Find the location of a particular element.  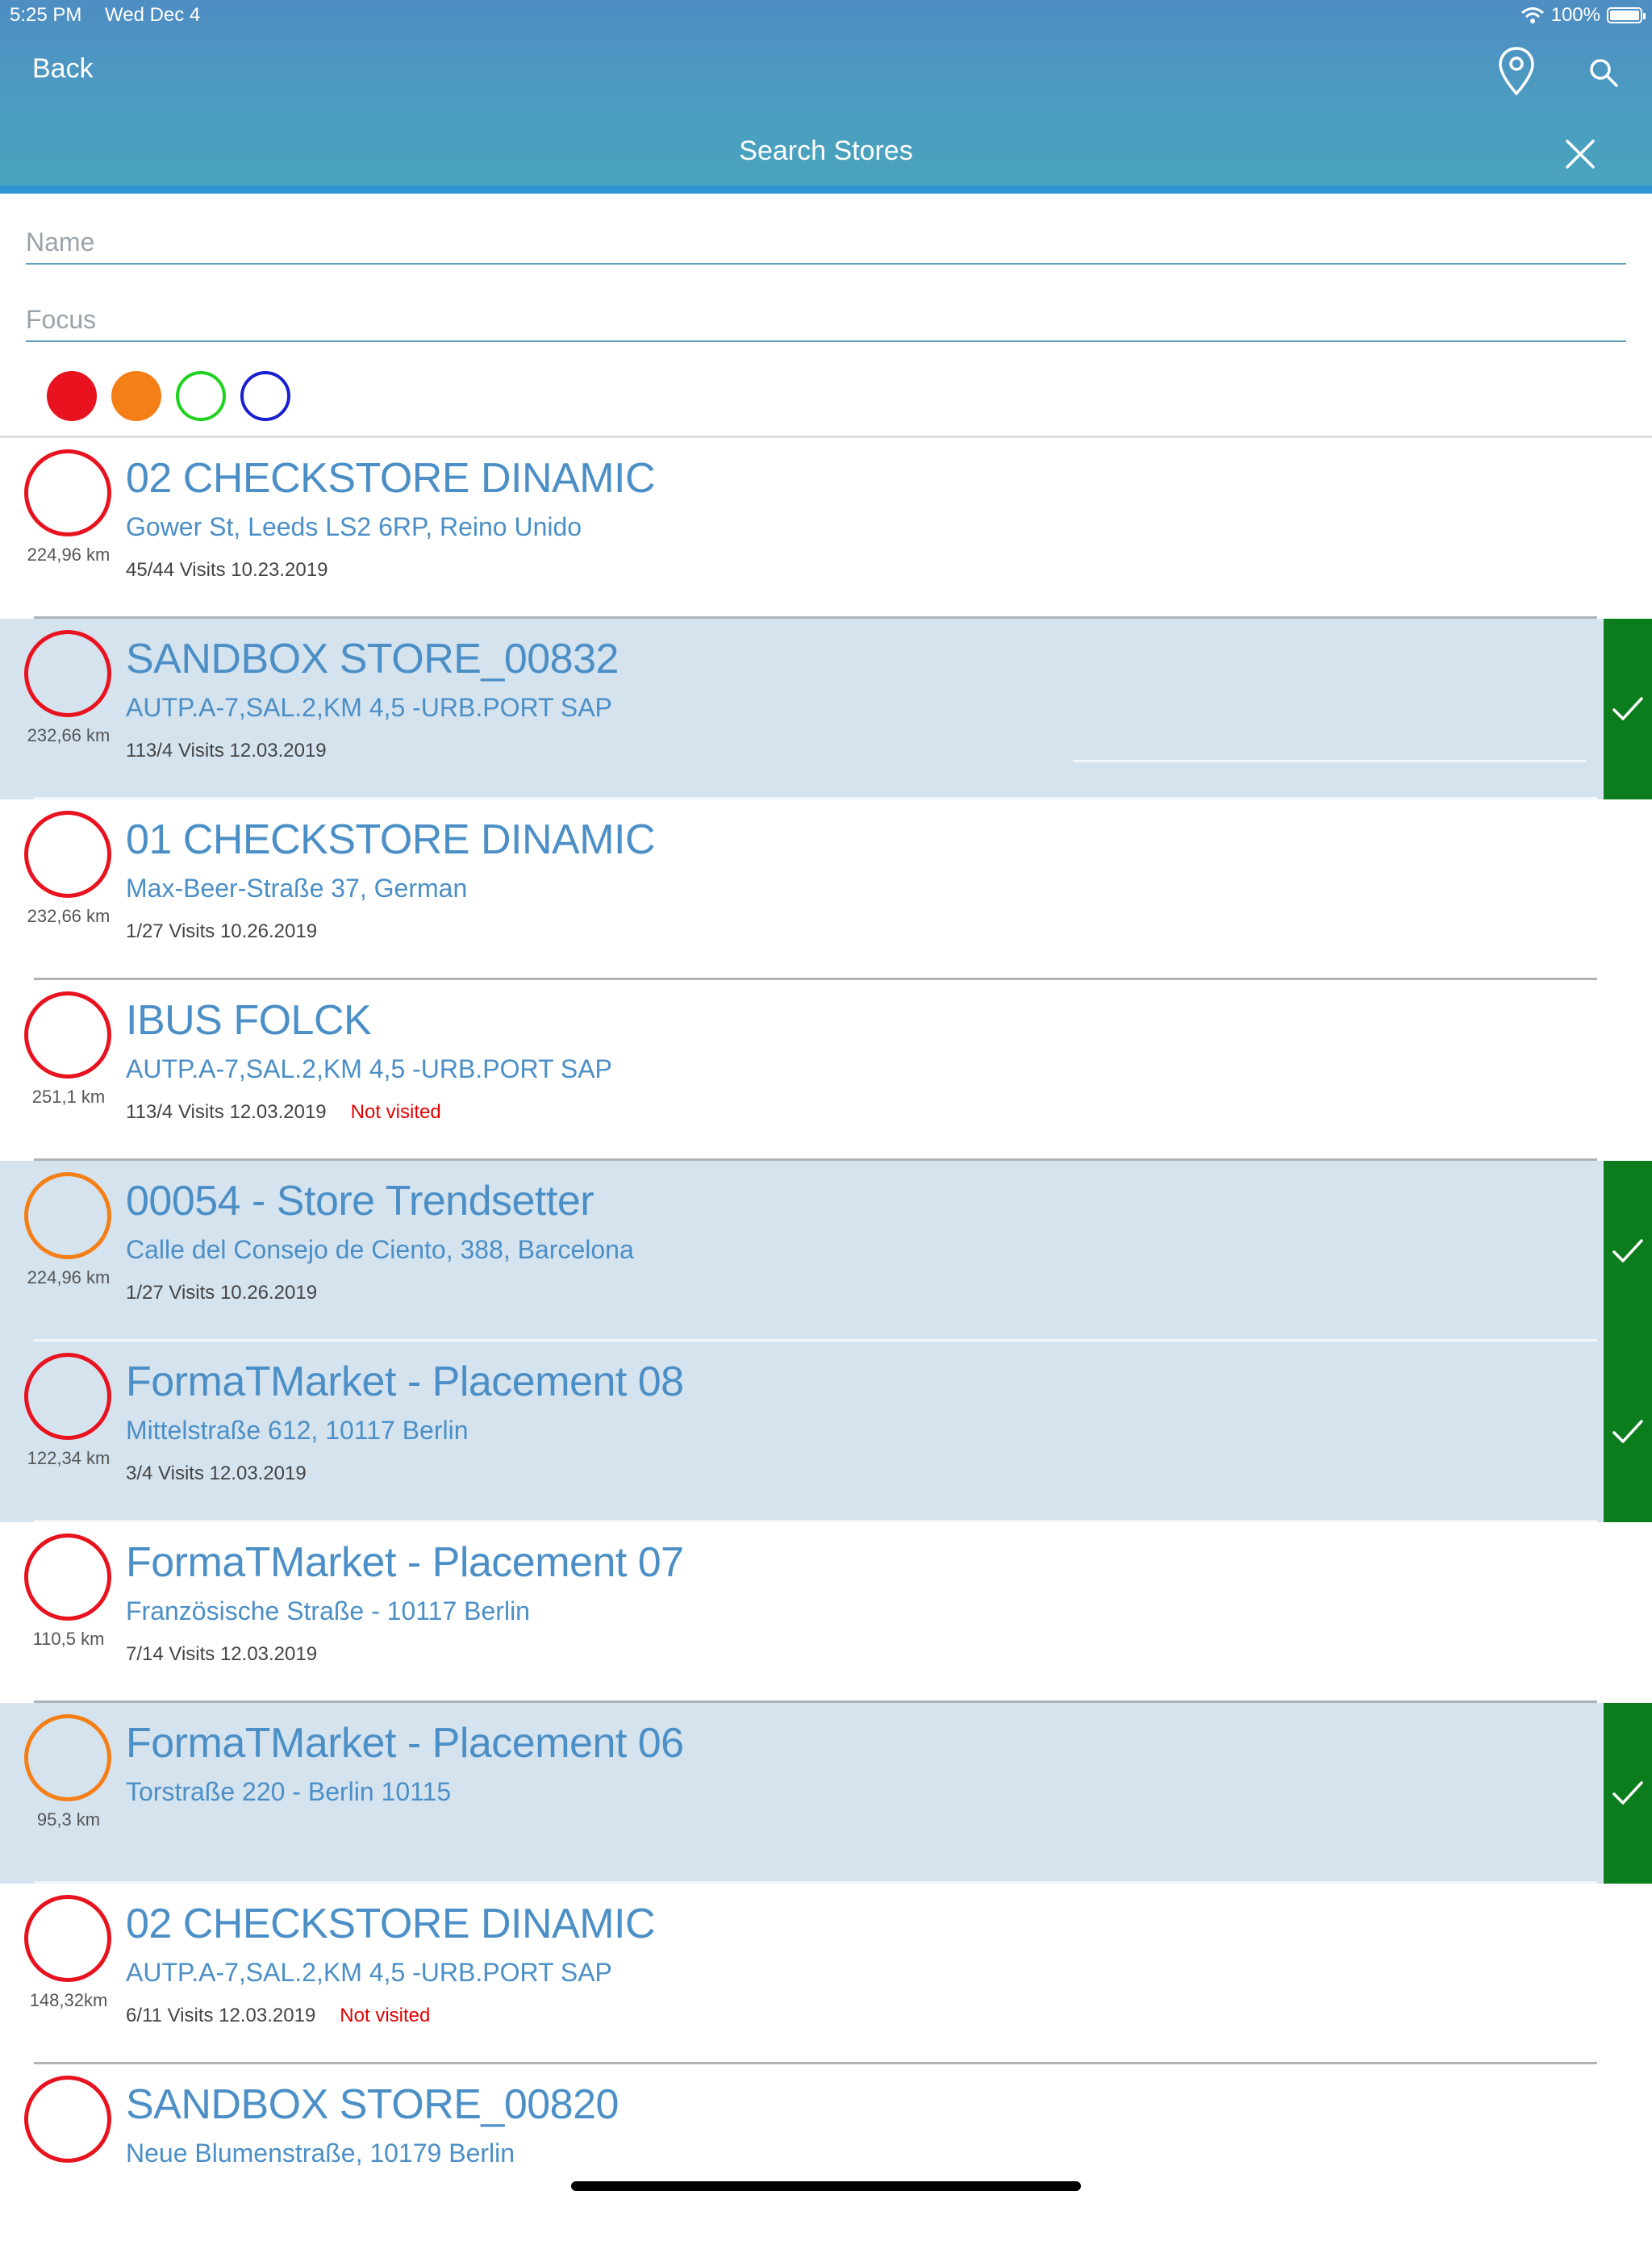

header-accent-line is located at coordinates (826, 190).